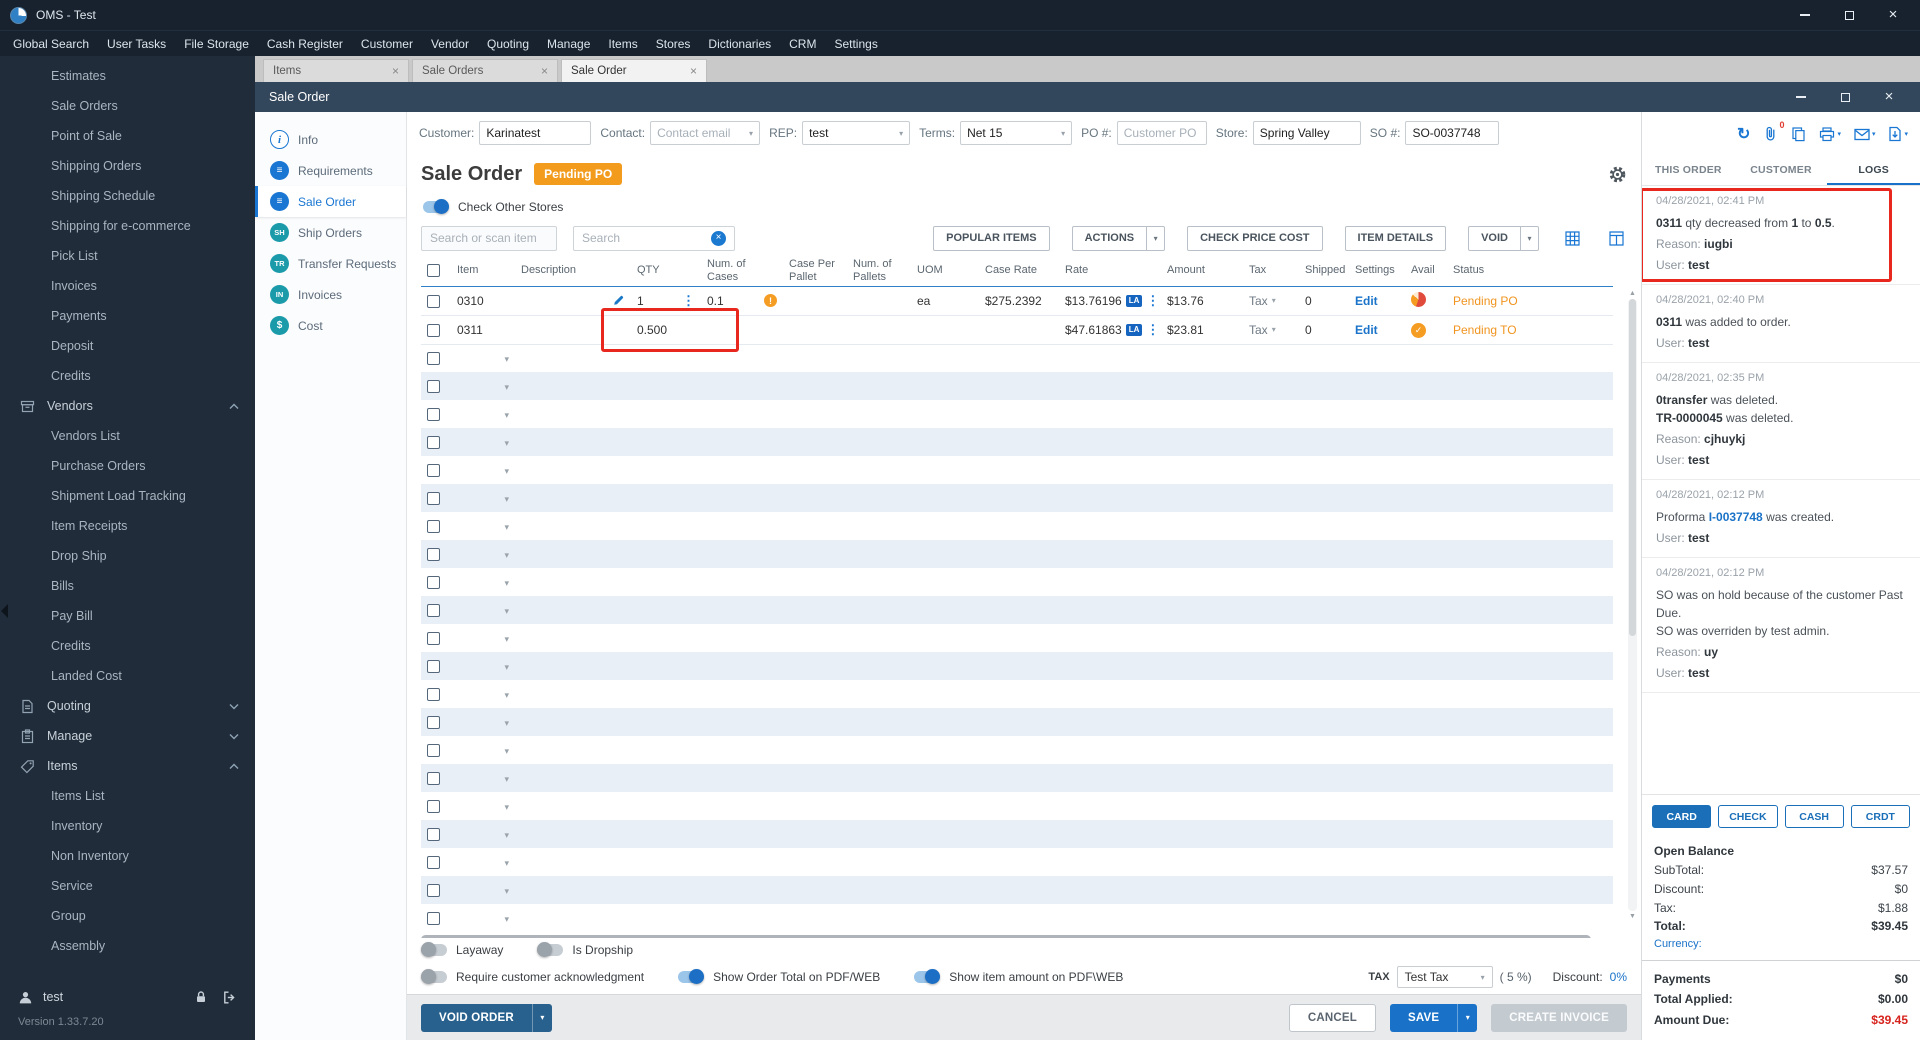 The image size is (1920, 1040). Describe the element at coordinates (1109, 238) in the screenshot. I see `actions-button: ACTIONS` at that location.